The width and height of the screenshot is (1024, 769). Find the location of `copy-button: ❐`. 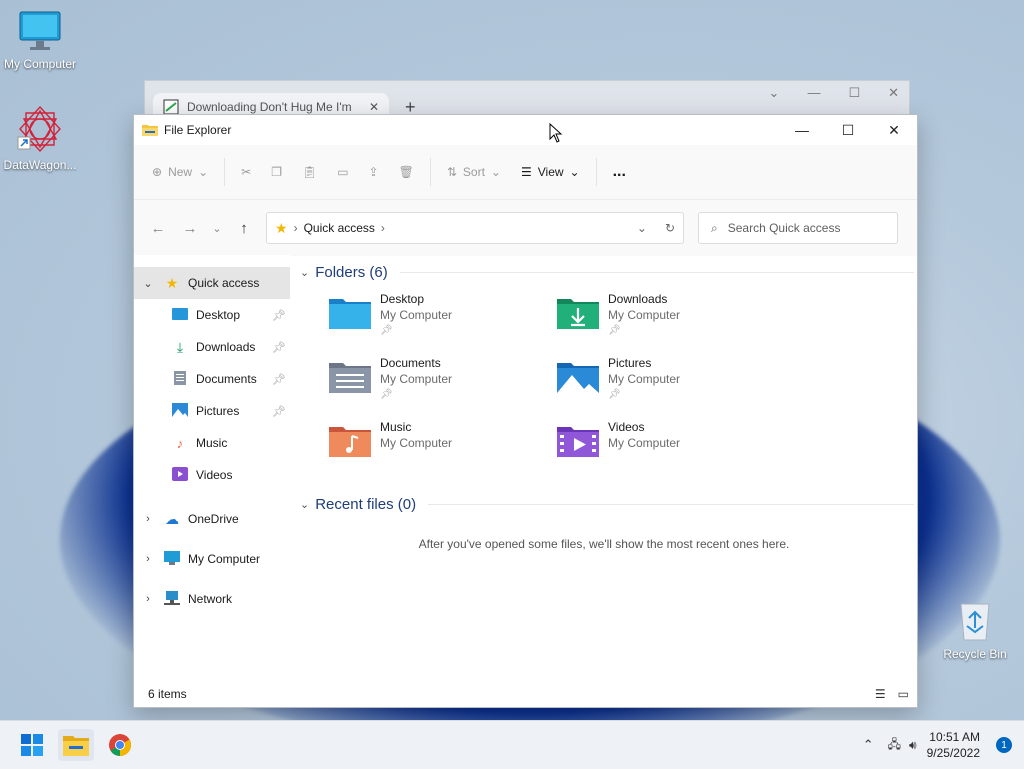

copy-button: ❐ is located at coordinates (276, 172).